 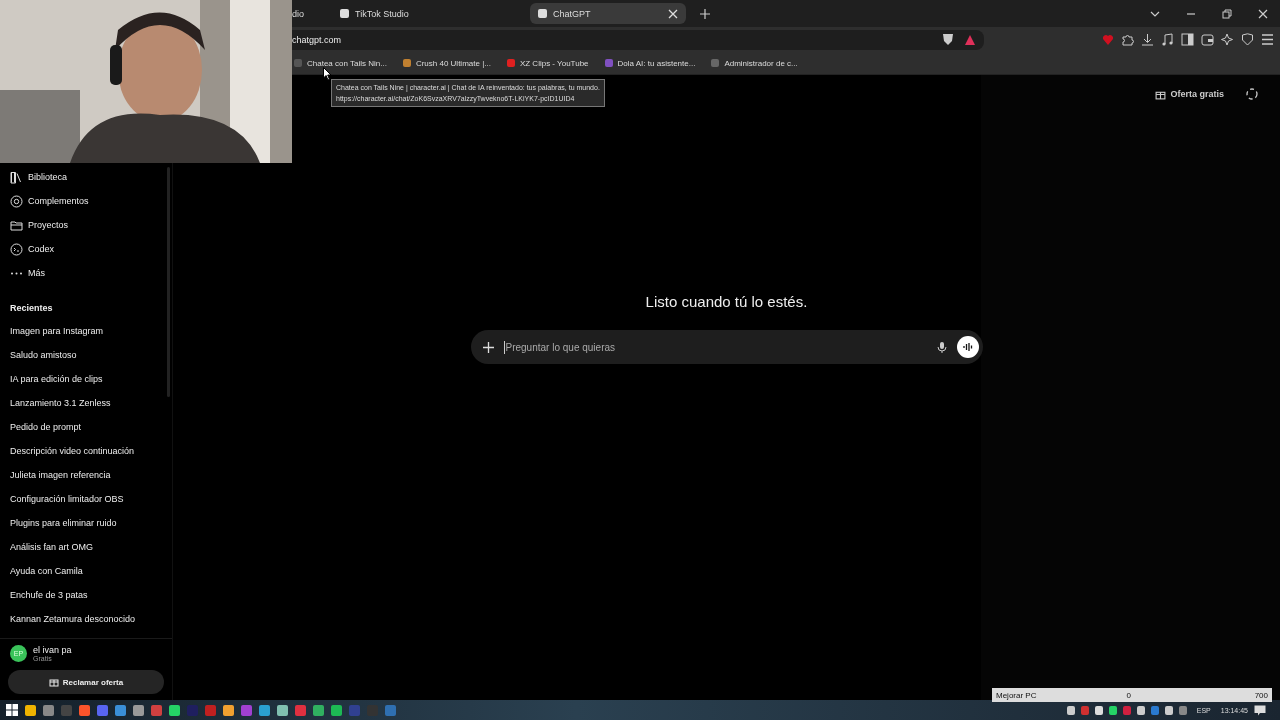 I want to click on shield-icon, so click(x=948, y=39).